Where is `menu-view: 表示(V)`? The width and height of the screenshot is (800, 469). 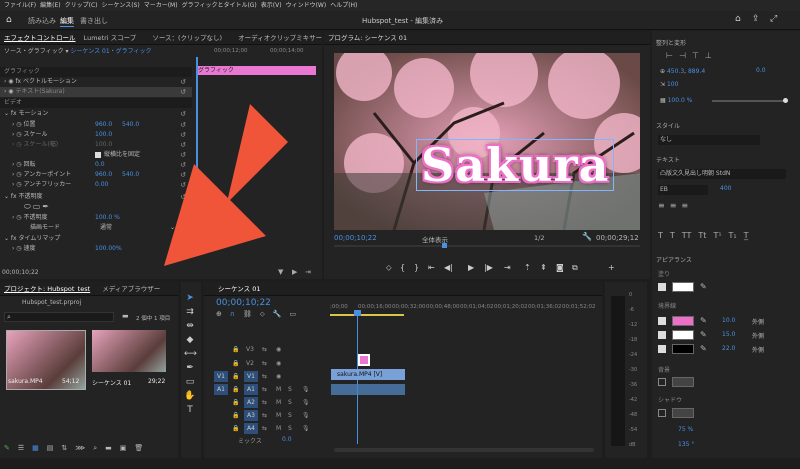
menu-view: 表示(V) is located at coordinates (271, 5).